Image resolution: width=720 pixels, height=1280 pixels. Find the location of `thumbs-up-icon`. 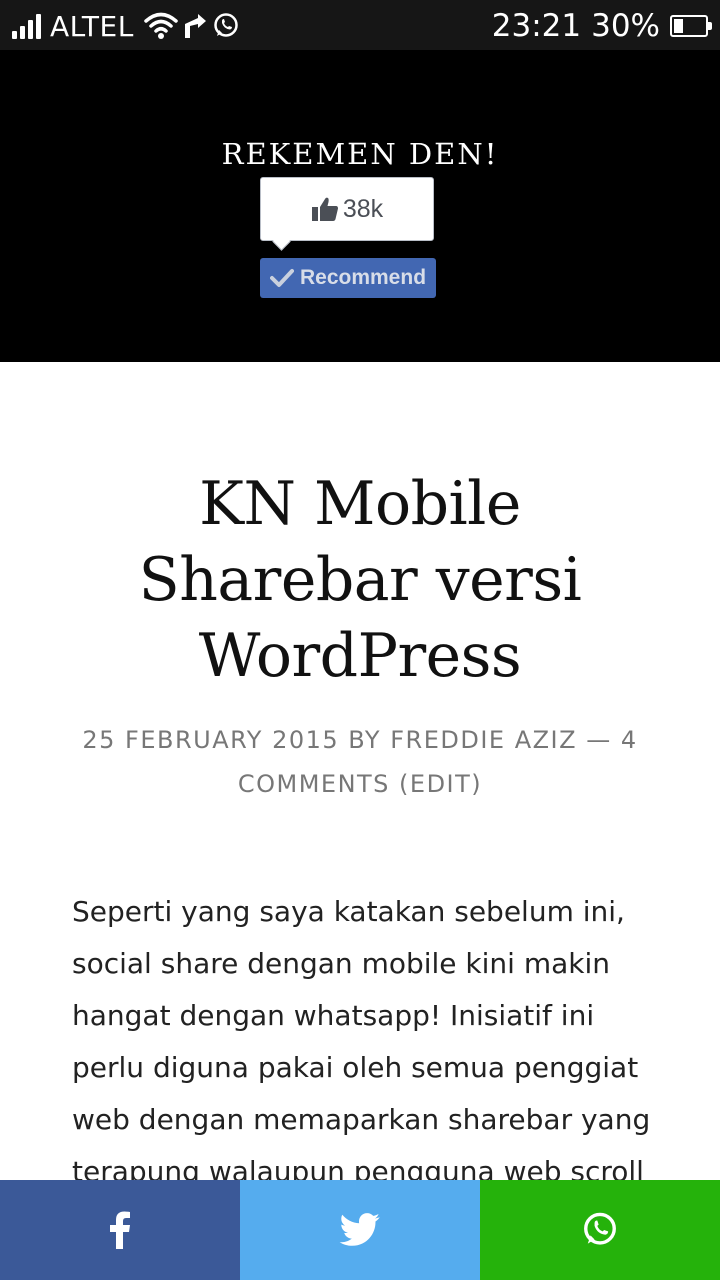

thumbs-up-icon is located at coordinates (325, 209).